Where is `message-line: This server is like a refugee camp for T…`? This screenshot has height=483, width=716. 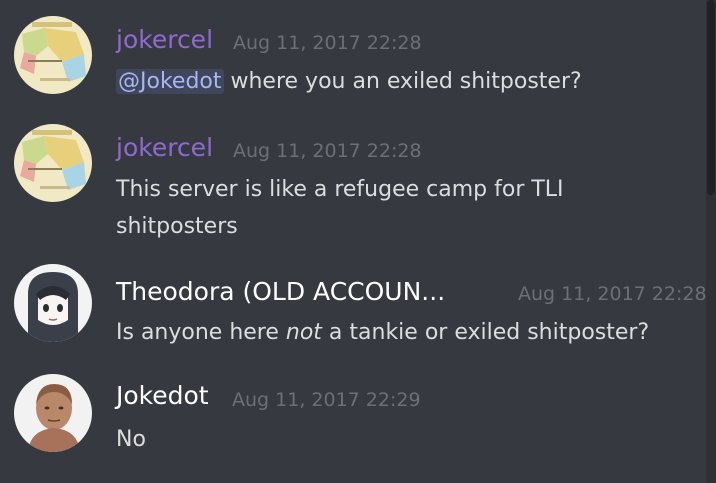
message-line: This server is like a refugee camp for T… is located at coordinates (340, 189).